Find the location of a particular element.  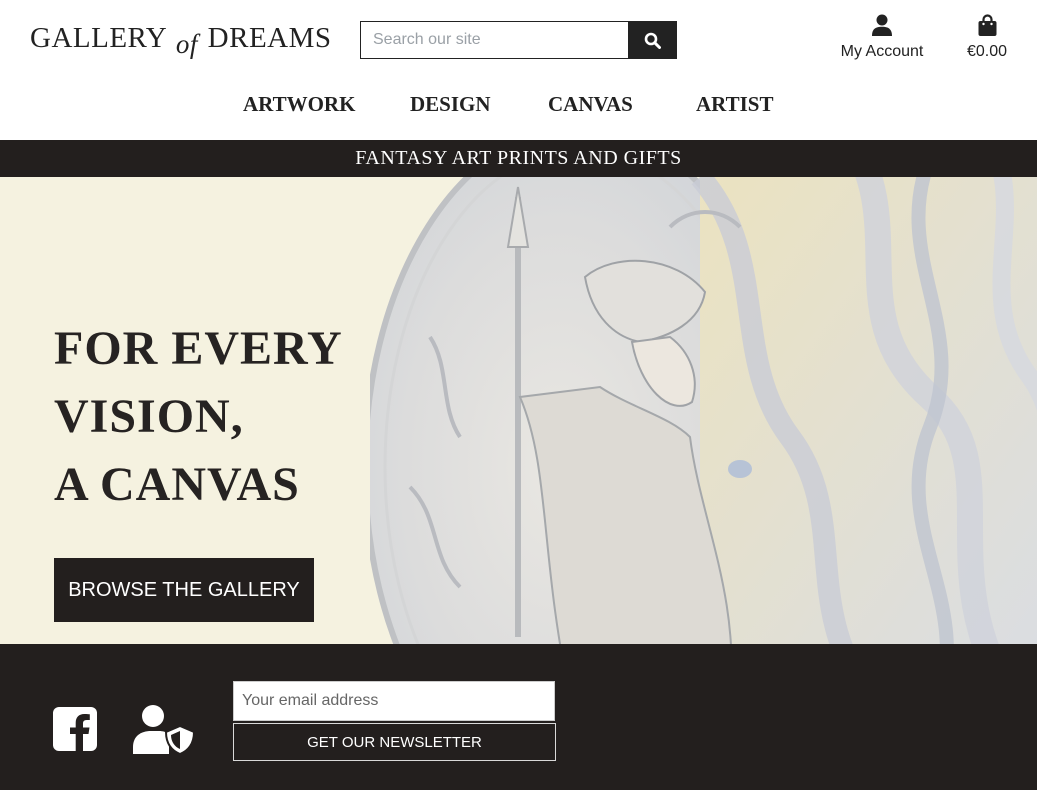

hero-title-line-1: FOR EVERY is located at coordinates (198, 348).